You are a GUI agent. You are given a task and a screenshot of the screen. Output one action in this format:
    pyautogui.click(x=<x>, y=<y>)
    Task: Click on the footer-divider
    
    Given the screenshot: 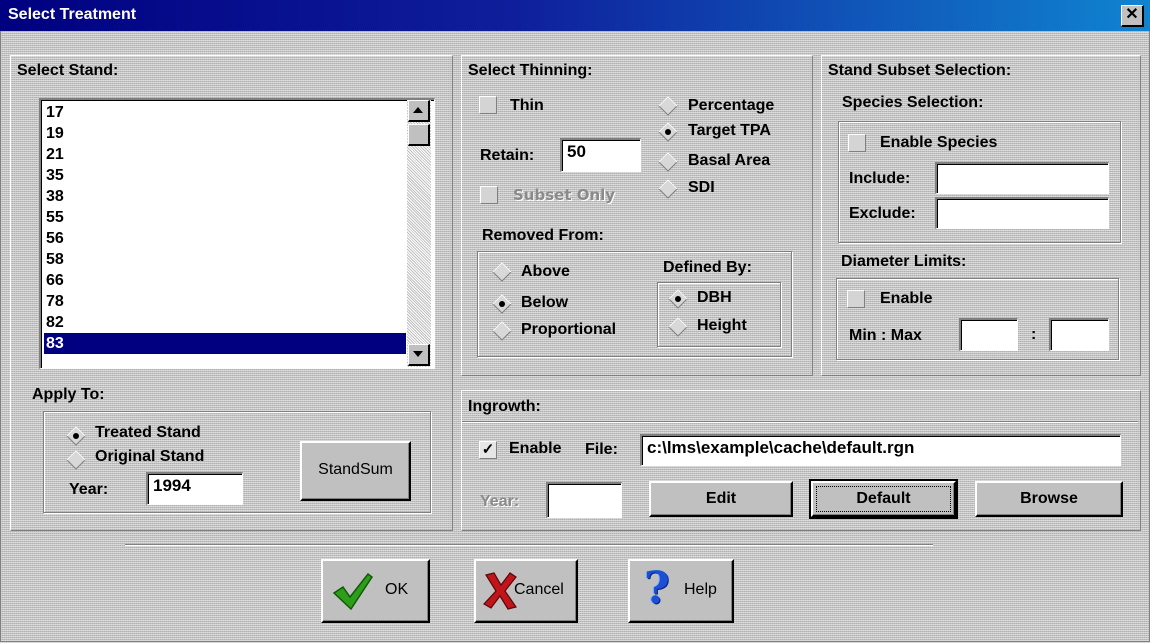 What is the action you would take?
    pyautogui.click(x=529, y=545)
    